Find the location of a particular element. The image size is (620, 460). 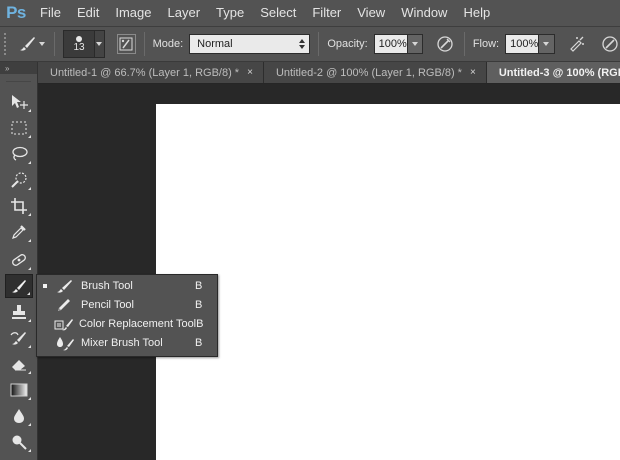

eyedropper-tool is located at coordinates (19, 232).